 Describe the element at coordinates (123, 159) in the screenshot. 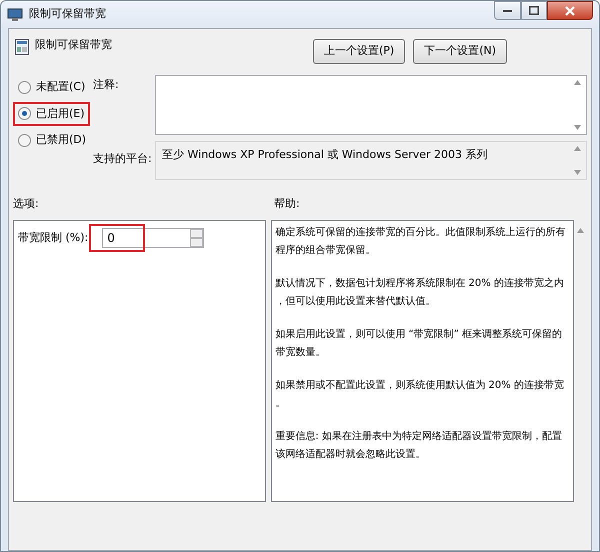

I see `platform-label: 支持的平台:` at that location.